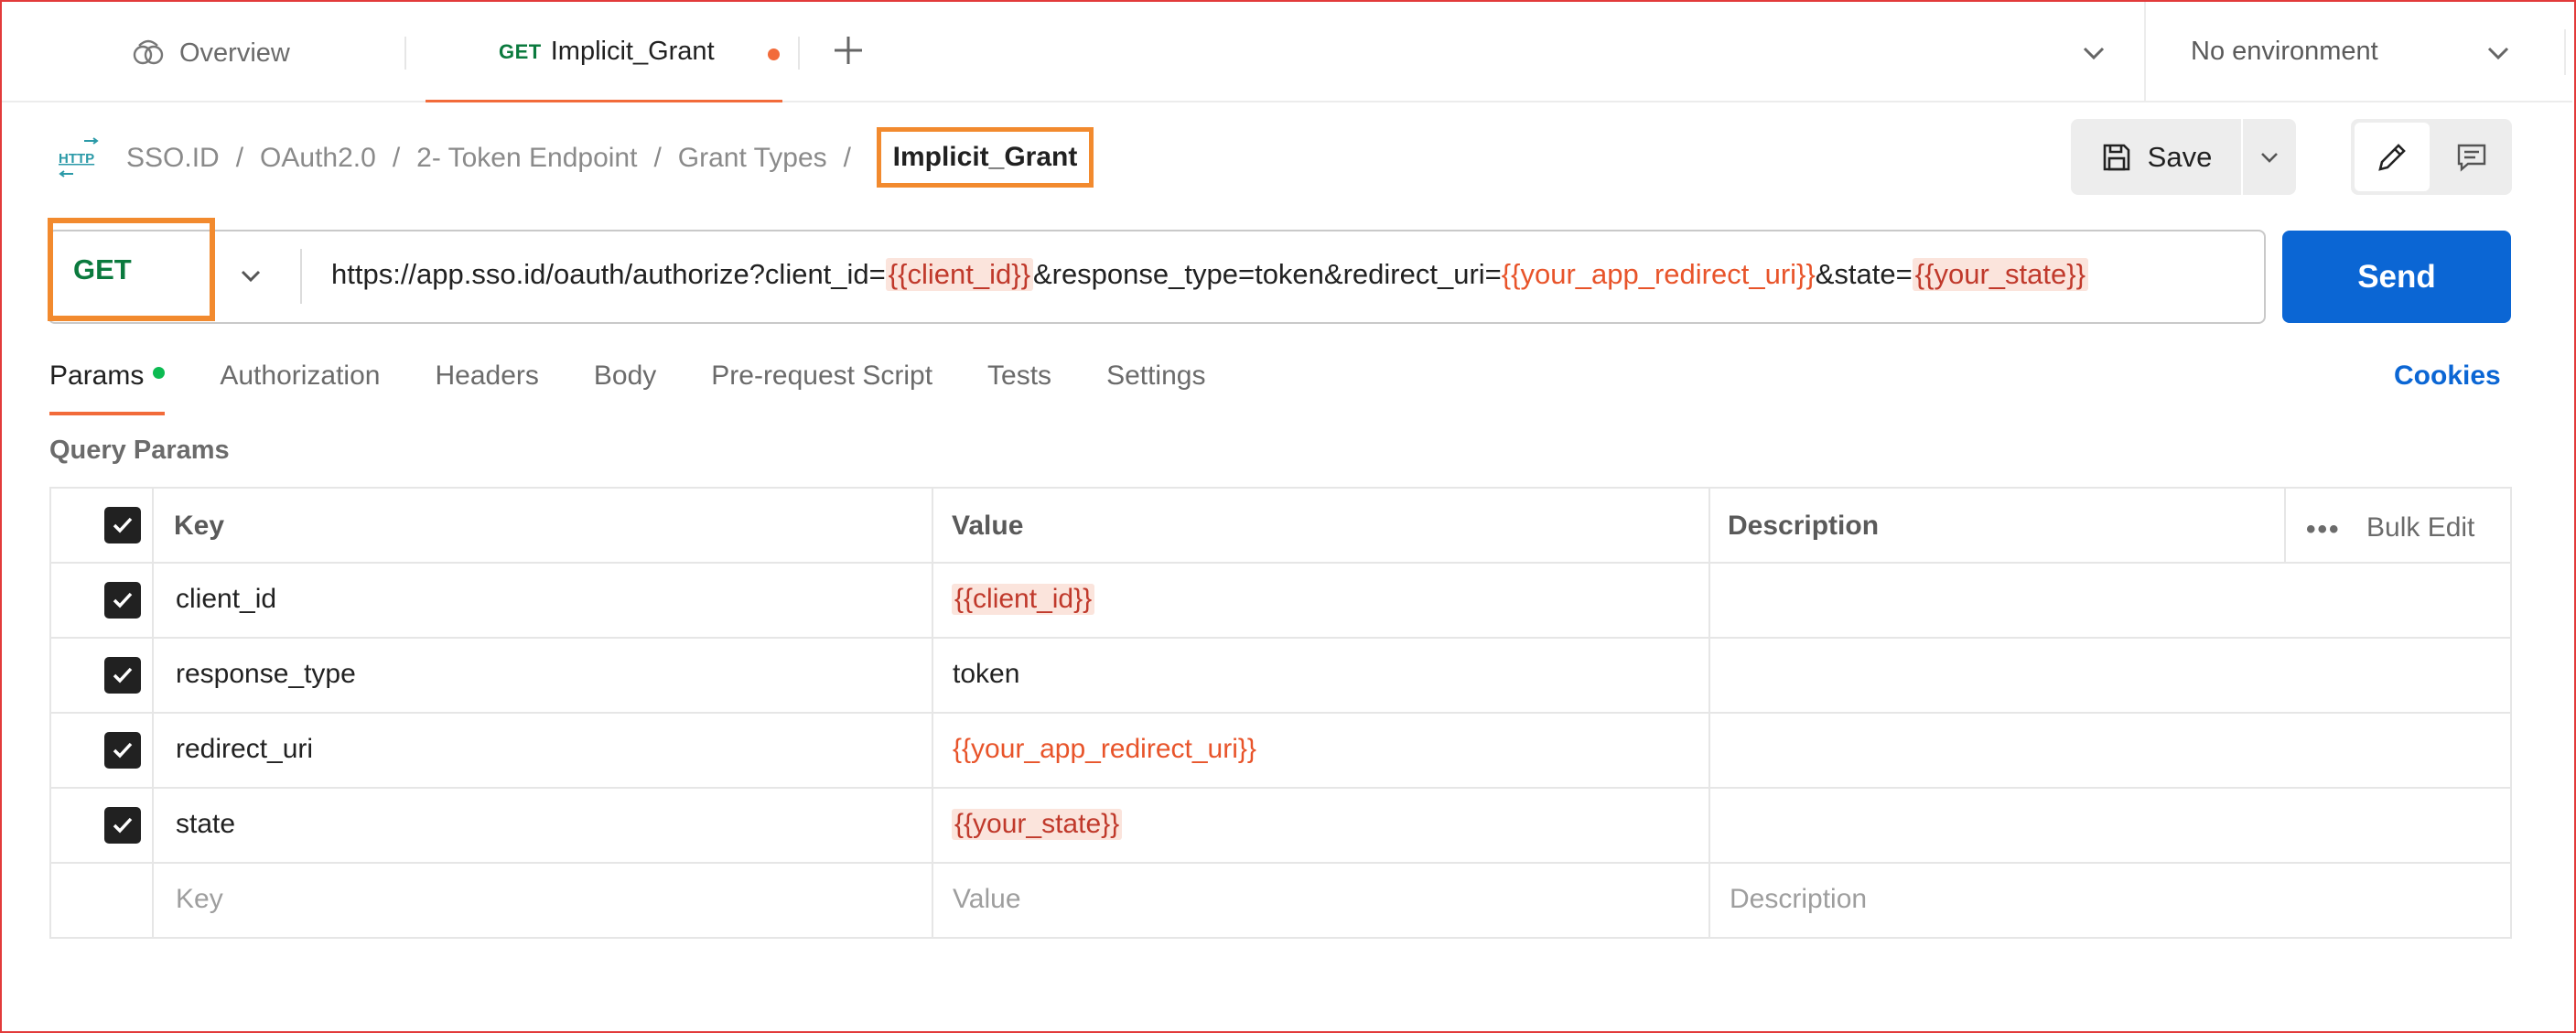 The image size is (2576, 1033). I want to click on url-variable: {{client_id}}, so click(959, 275).